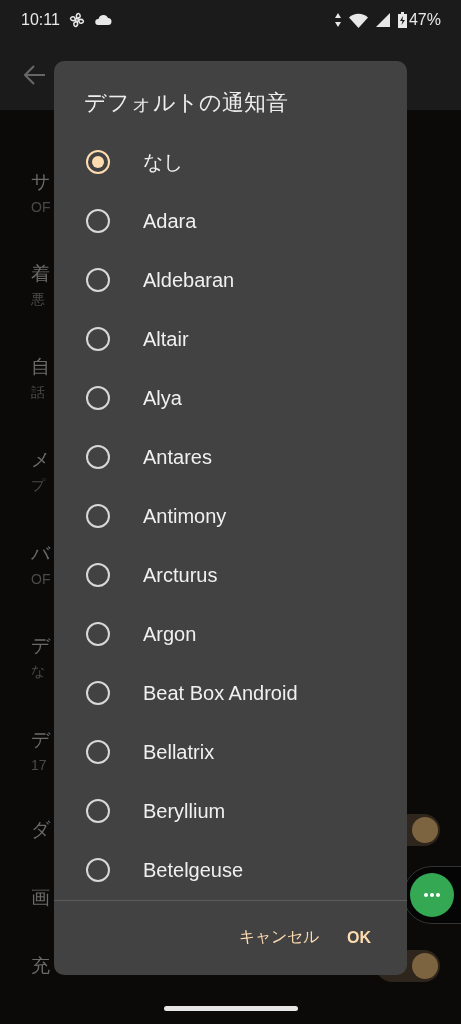  Describe the element at coordinates (231, 1008) in the screenshot. I see `navigation-handle` at that location.